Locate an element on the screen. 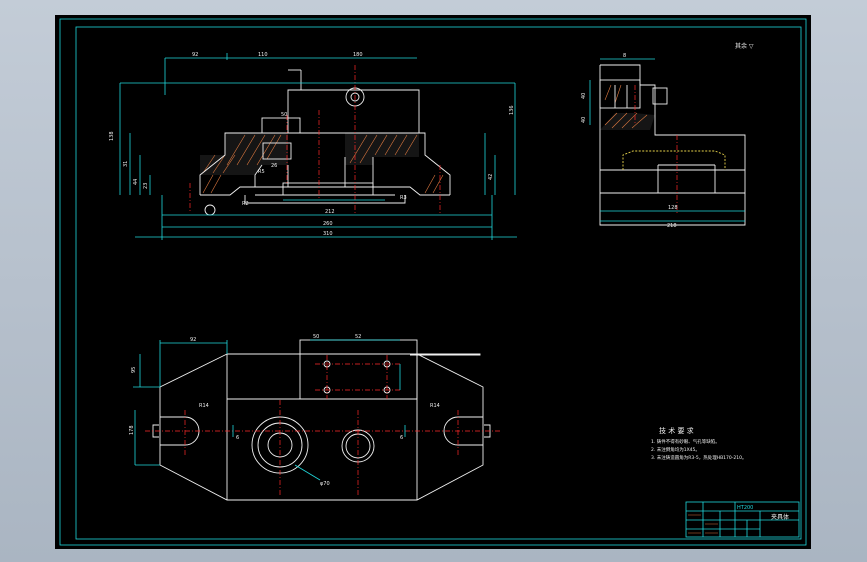 The width and height of the screenshot is (867, 562). dim-r5: R5 is located at coordinates (261, 172).